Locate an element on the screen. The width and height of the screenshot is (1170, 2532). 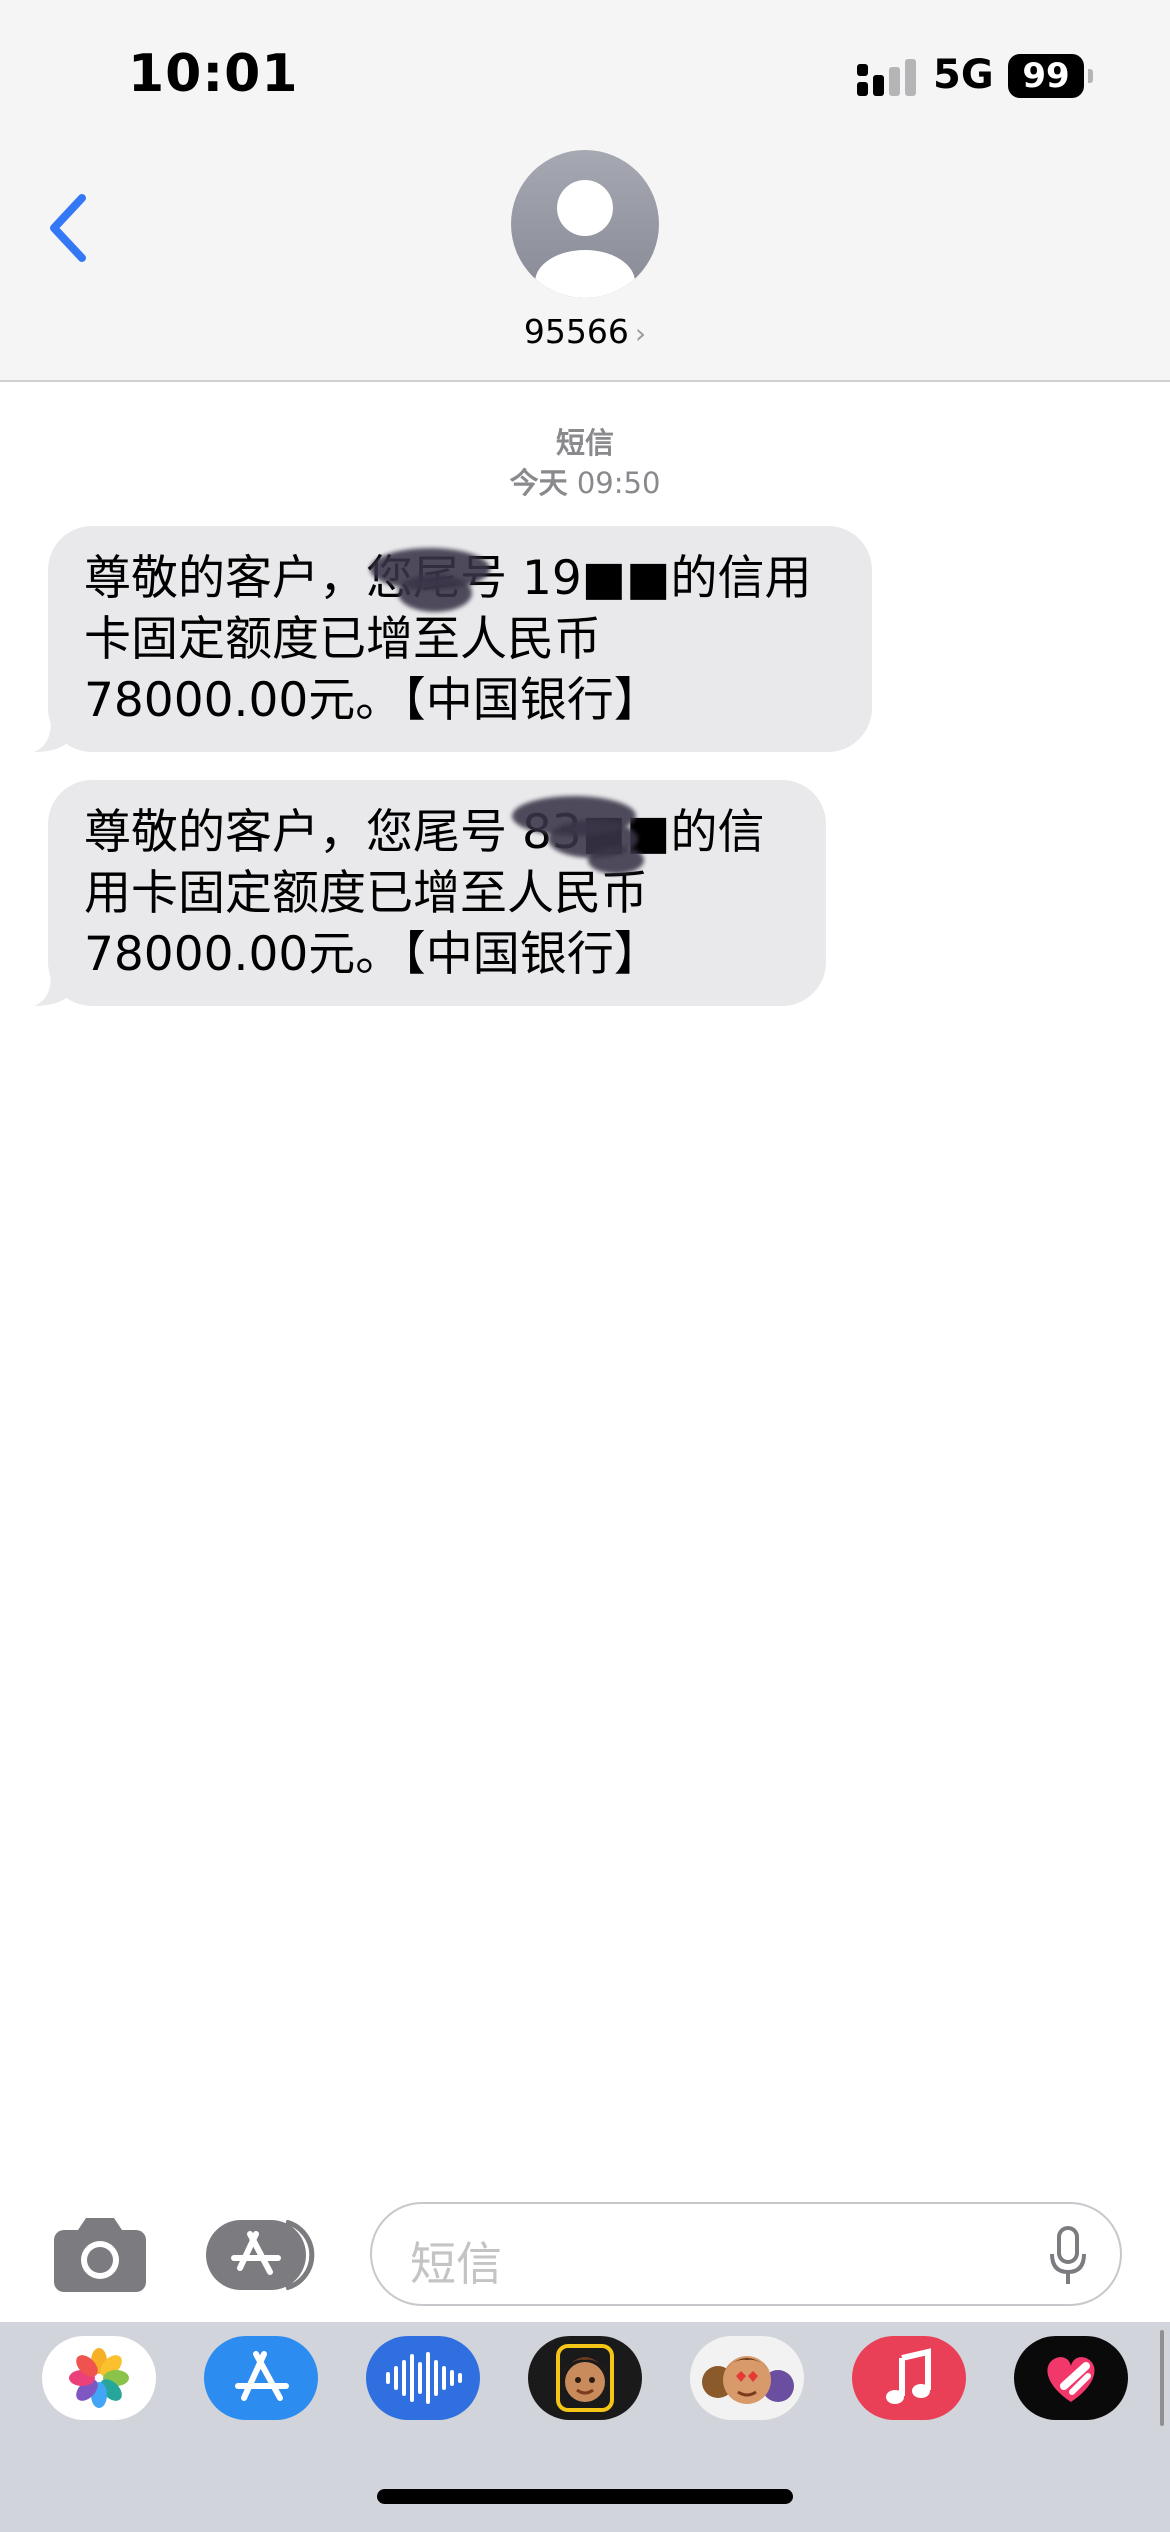
heart-touch-icon is located at coordinates (1071, 2379).